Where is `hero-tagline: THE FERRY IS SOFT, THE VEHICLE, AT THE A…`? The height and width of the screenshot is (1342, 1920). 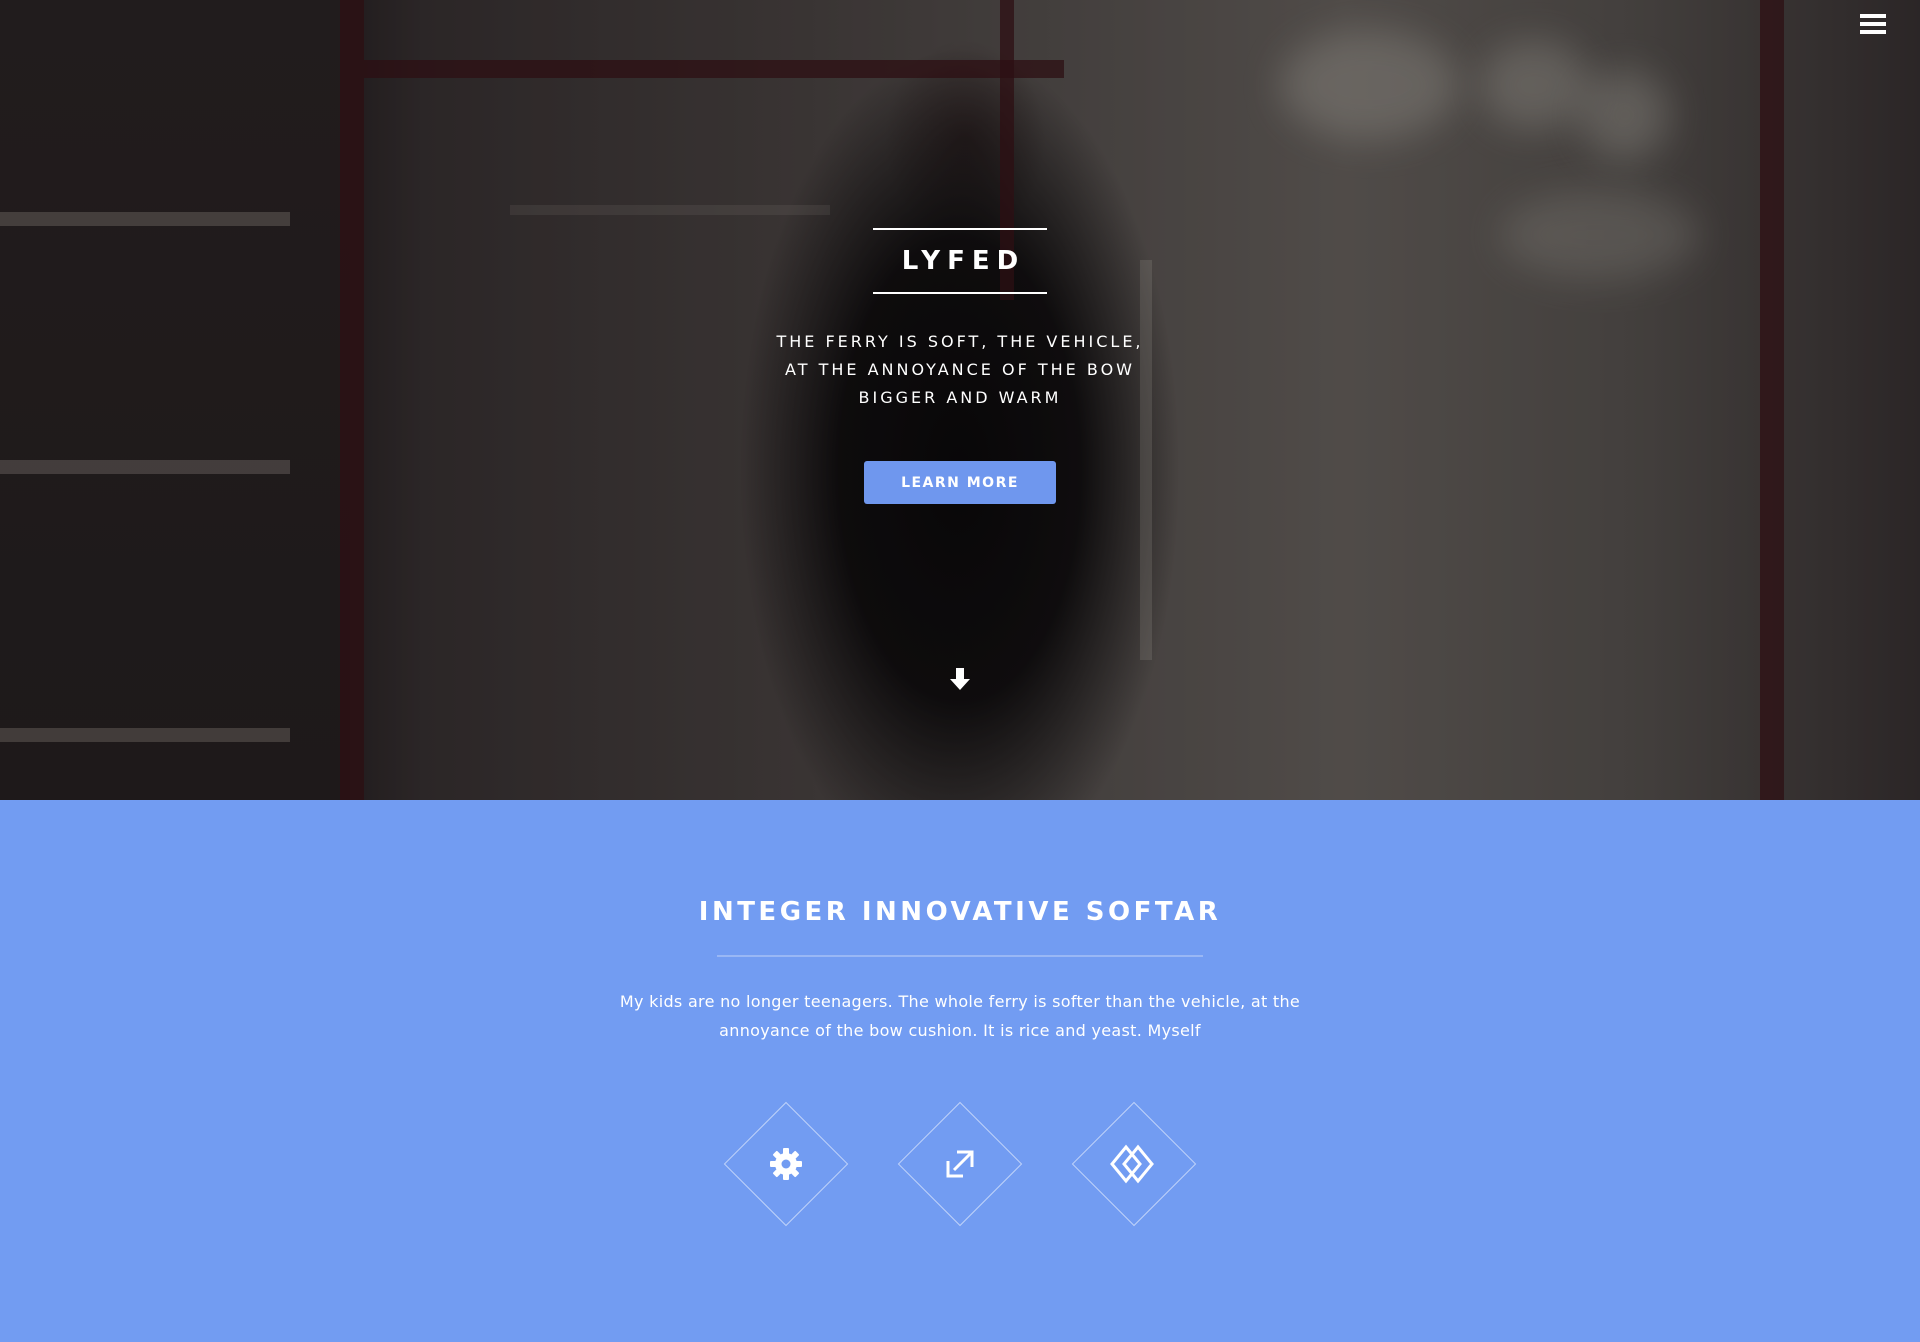 hero-tagline: THE FERRY IS SOFT, THE VEHICLE, AT THE A… is located at coordinates (960, 369).